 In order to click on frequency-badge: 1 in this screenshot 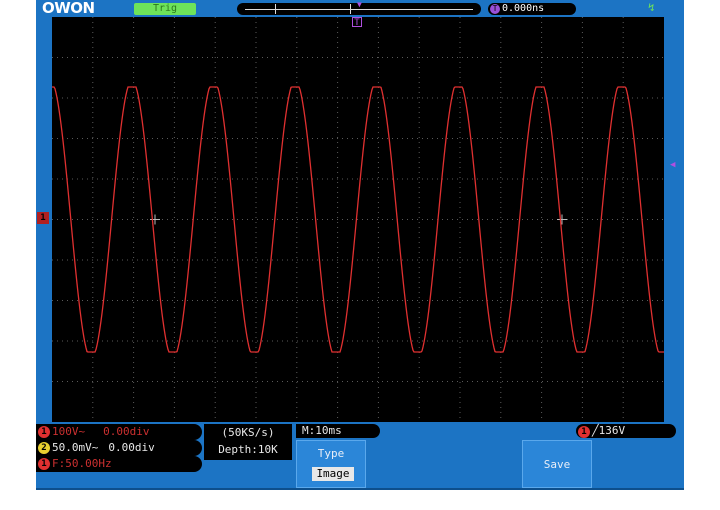, I will do `click(44, 464)`.